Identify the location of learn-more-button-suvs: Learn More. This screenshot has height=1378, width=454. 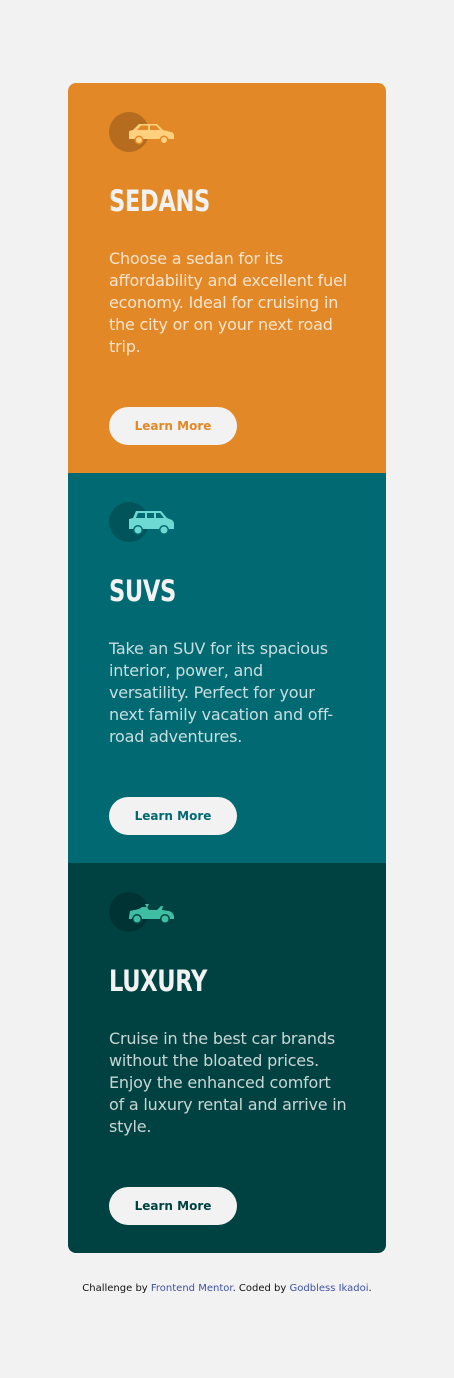
(173, 816).